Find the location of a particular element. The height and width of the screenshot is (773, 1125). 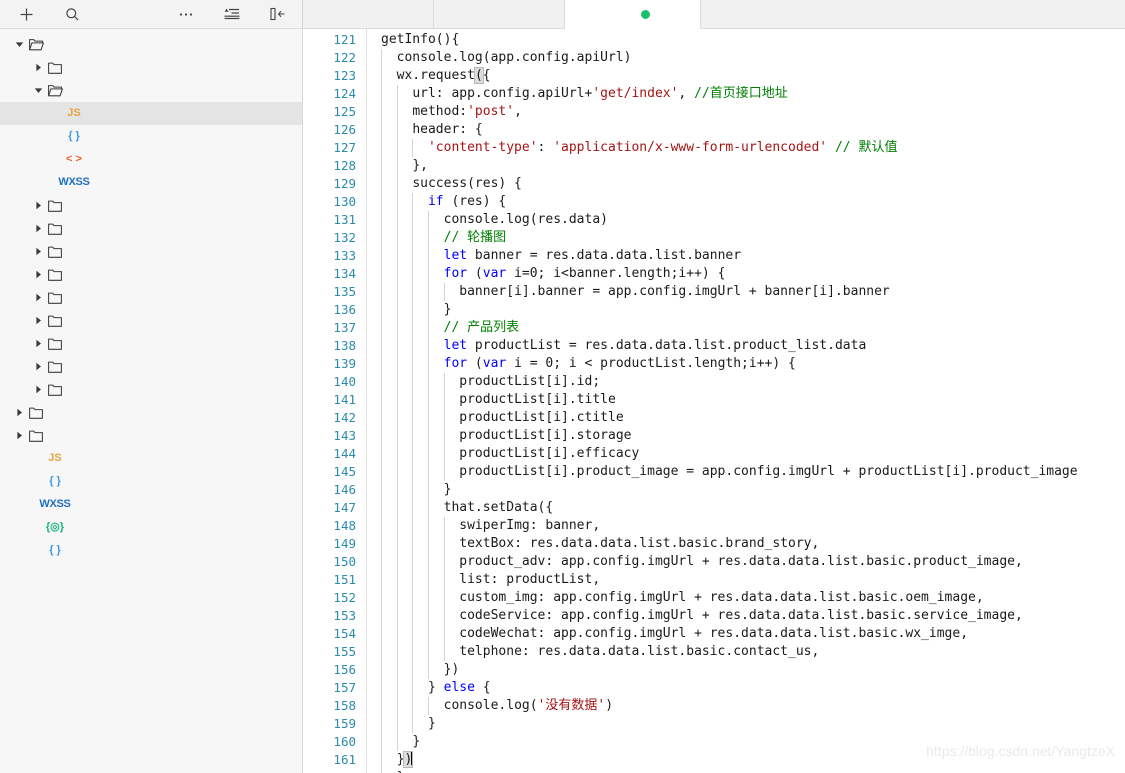

code-line: wx.request({ is located at coordinates (753, 76).